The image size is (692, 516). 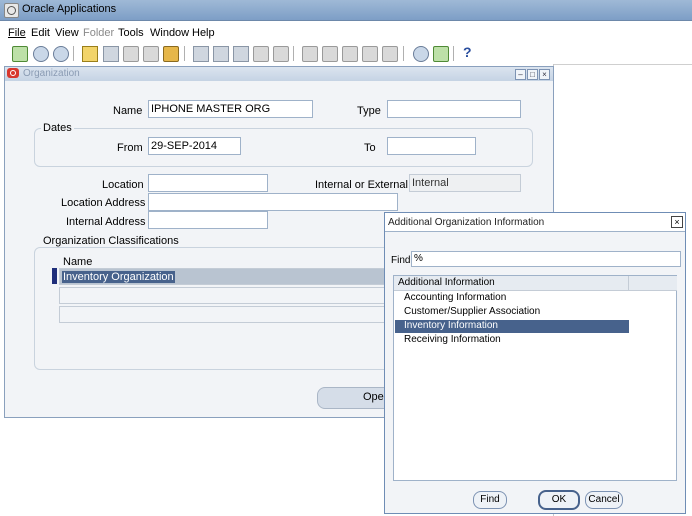 What do you see at coordinates (194, 146) in the screenshot?
I see `from-date-field: 29-SEP-2014` at bounding box center [194, 146].